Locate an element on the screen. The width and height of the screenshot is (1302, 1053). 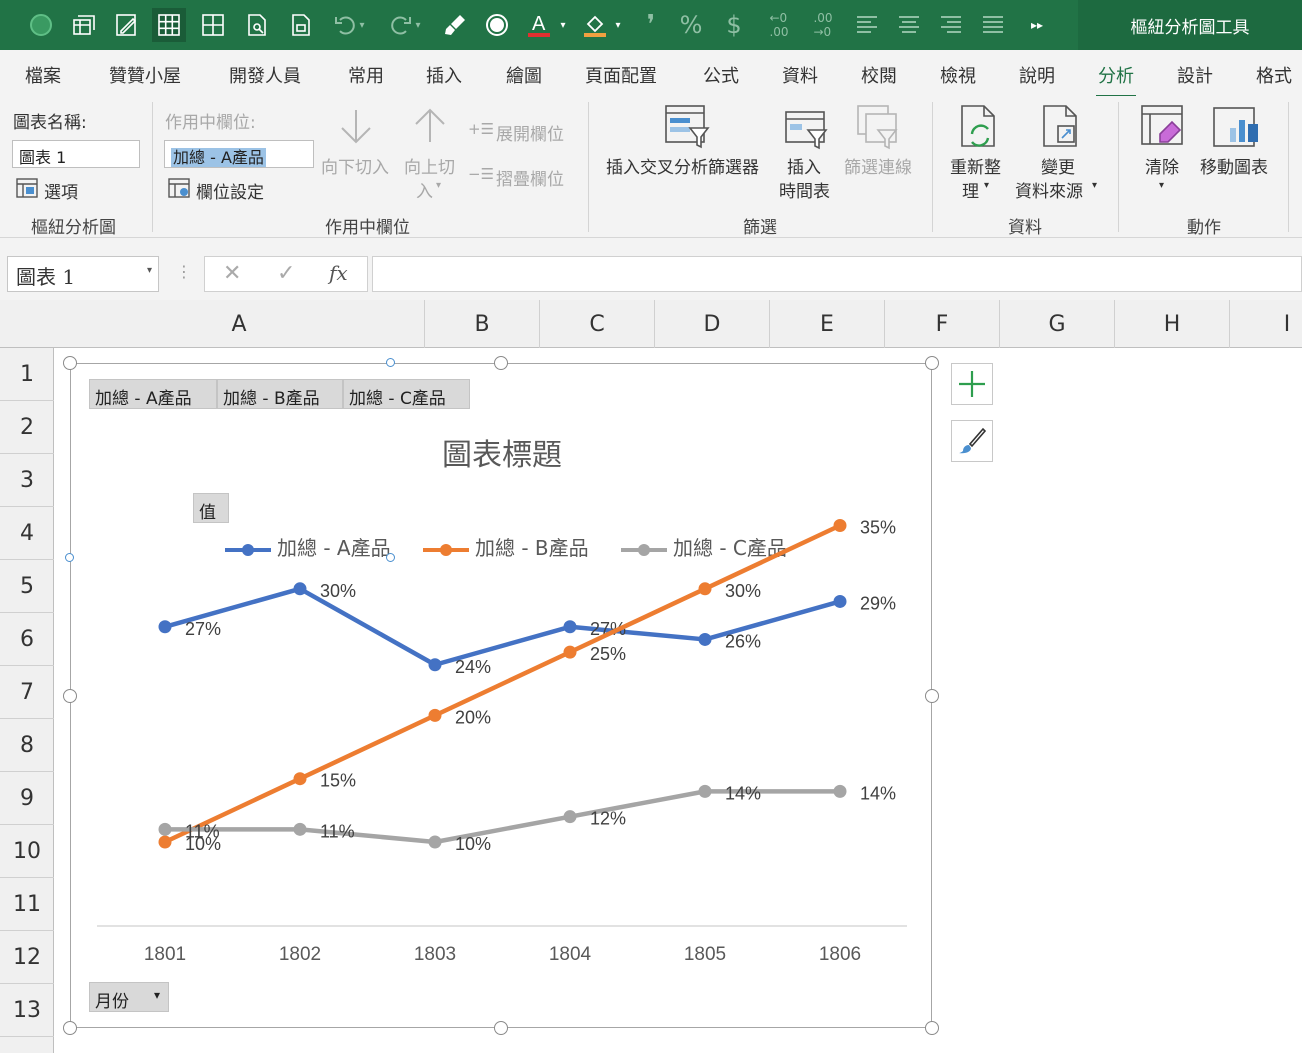
axis-field-button: 月份 ▾ is located at coordinates (129, 997).